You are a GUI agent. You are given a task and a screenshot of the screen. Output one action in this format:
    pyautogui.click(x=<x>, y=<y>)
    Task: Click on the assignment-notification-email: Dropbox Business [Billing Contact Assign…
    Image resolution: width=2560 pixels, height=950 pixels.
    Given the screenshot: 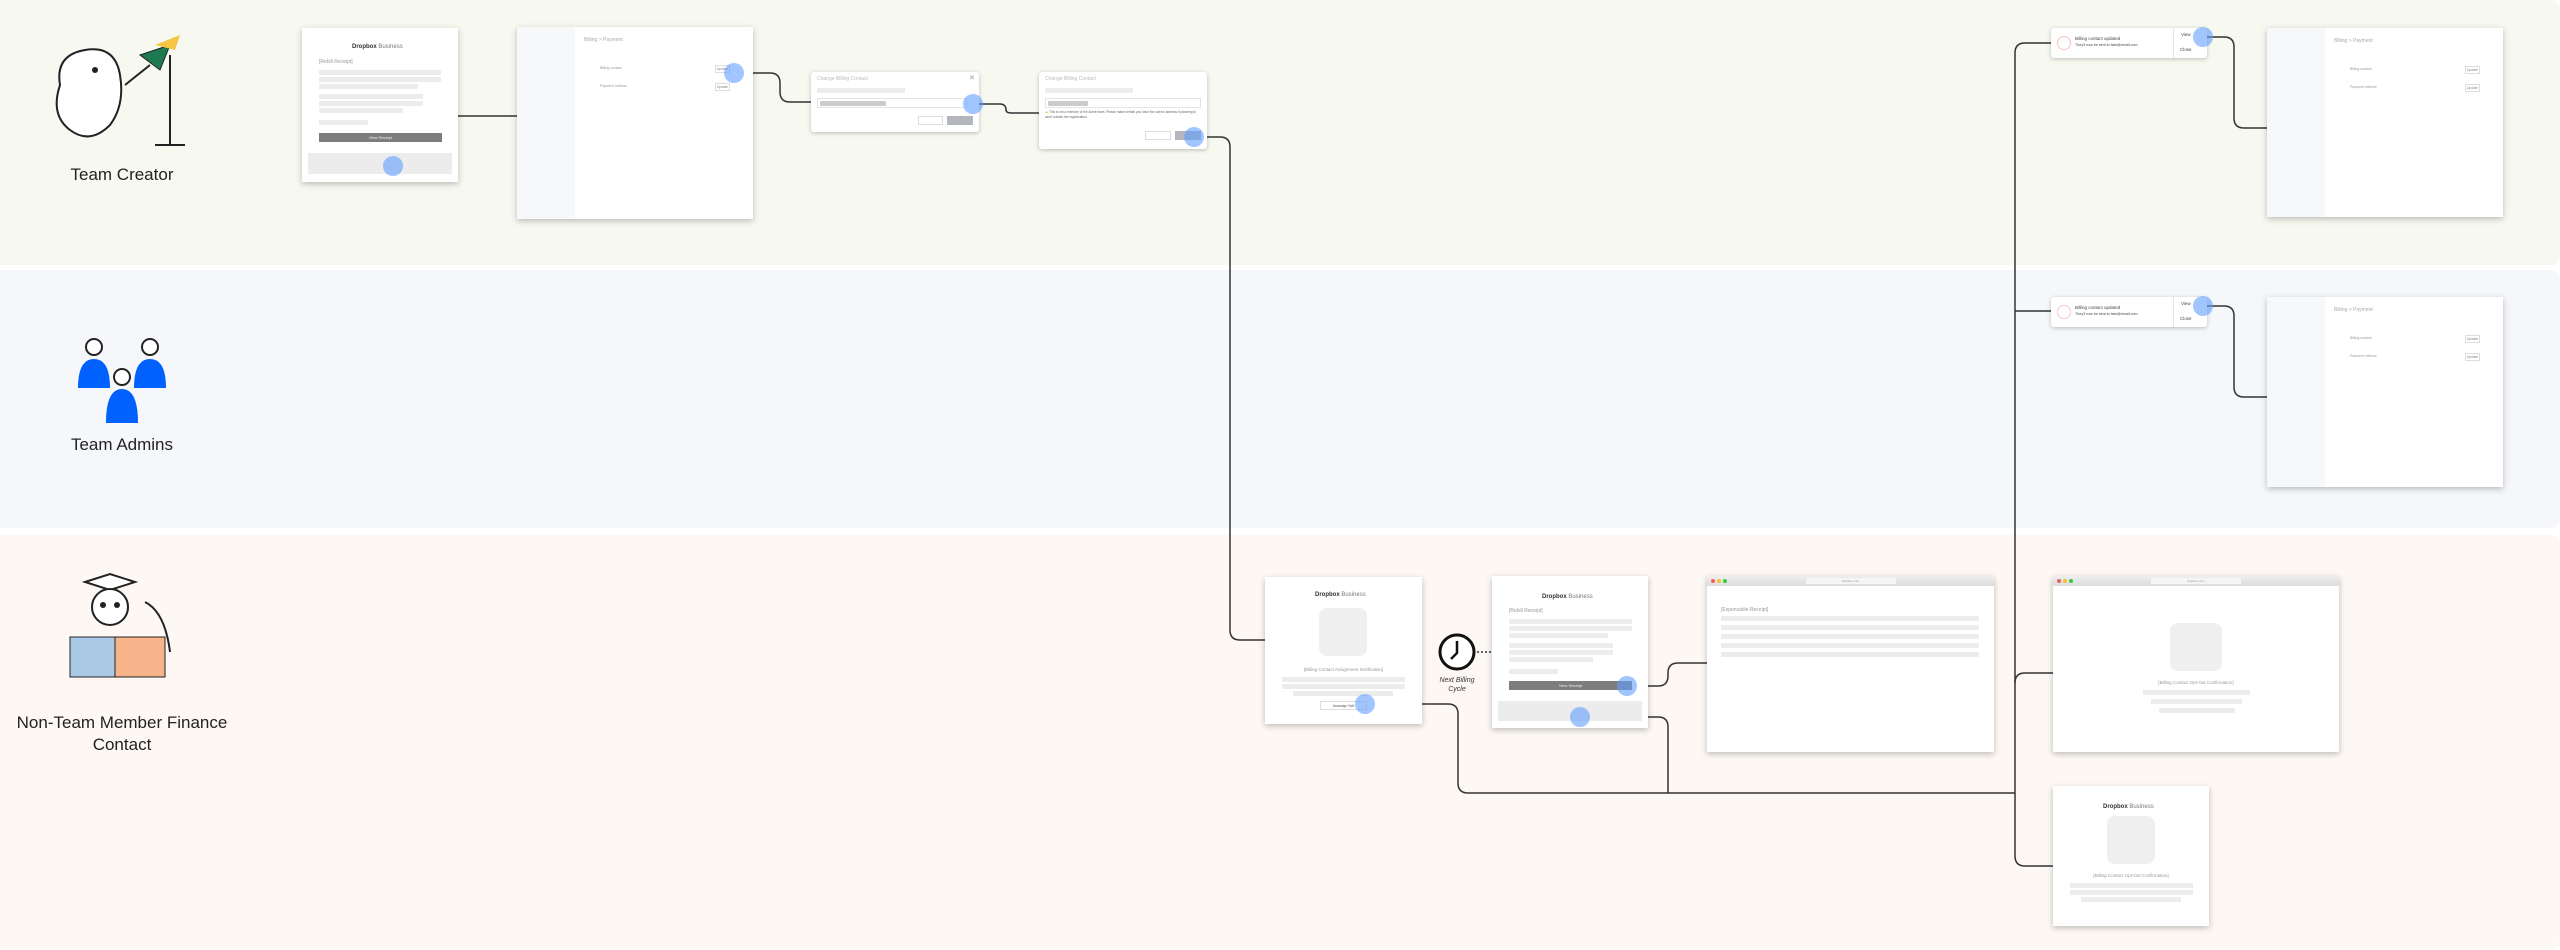 What is the action you would take?
    pyautogui.click(x=1343, y=650)
    